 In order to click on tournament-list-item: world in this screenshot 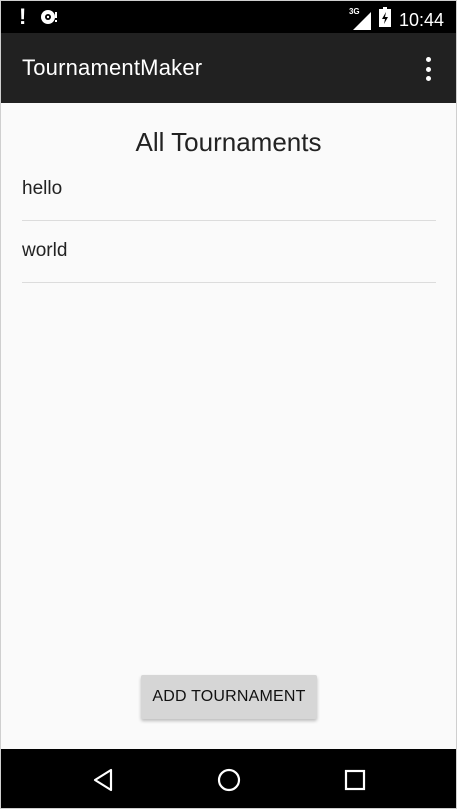, I will do `click(229, 252)`.